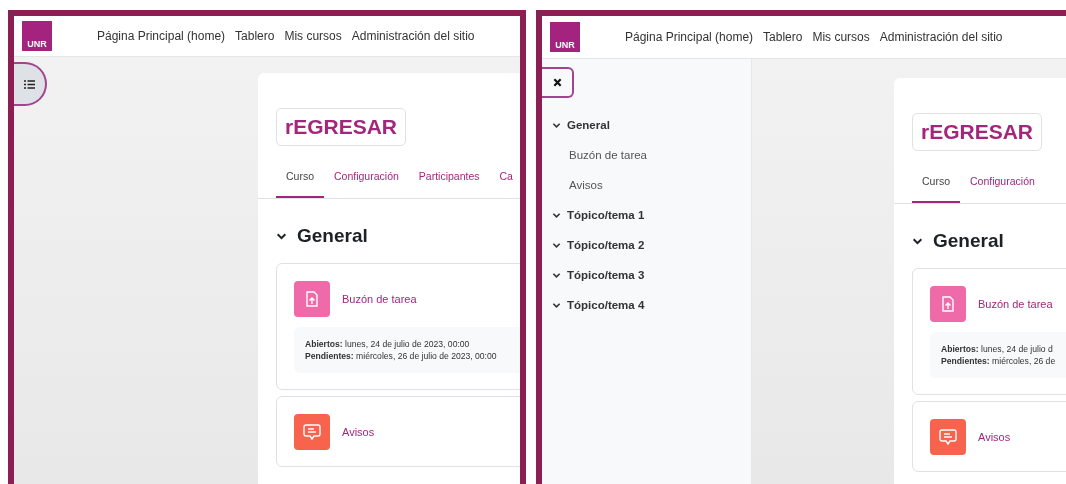 The width and height of the screenshot is (1066, 484). What do you see at coordinates (606, 215) in the screenshot?
I see `section-link: Tópico/tema 1` at bounding box center [606, 215].